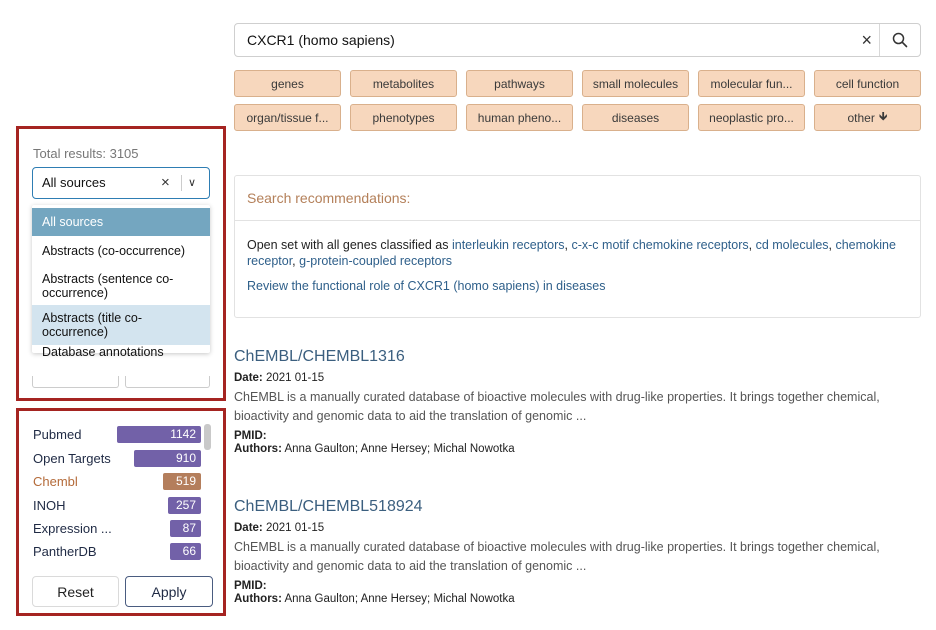  I want to click on source-count-bar: 87, so click(185, 528).